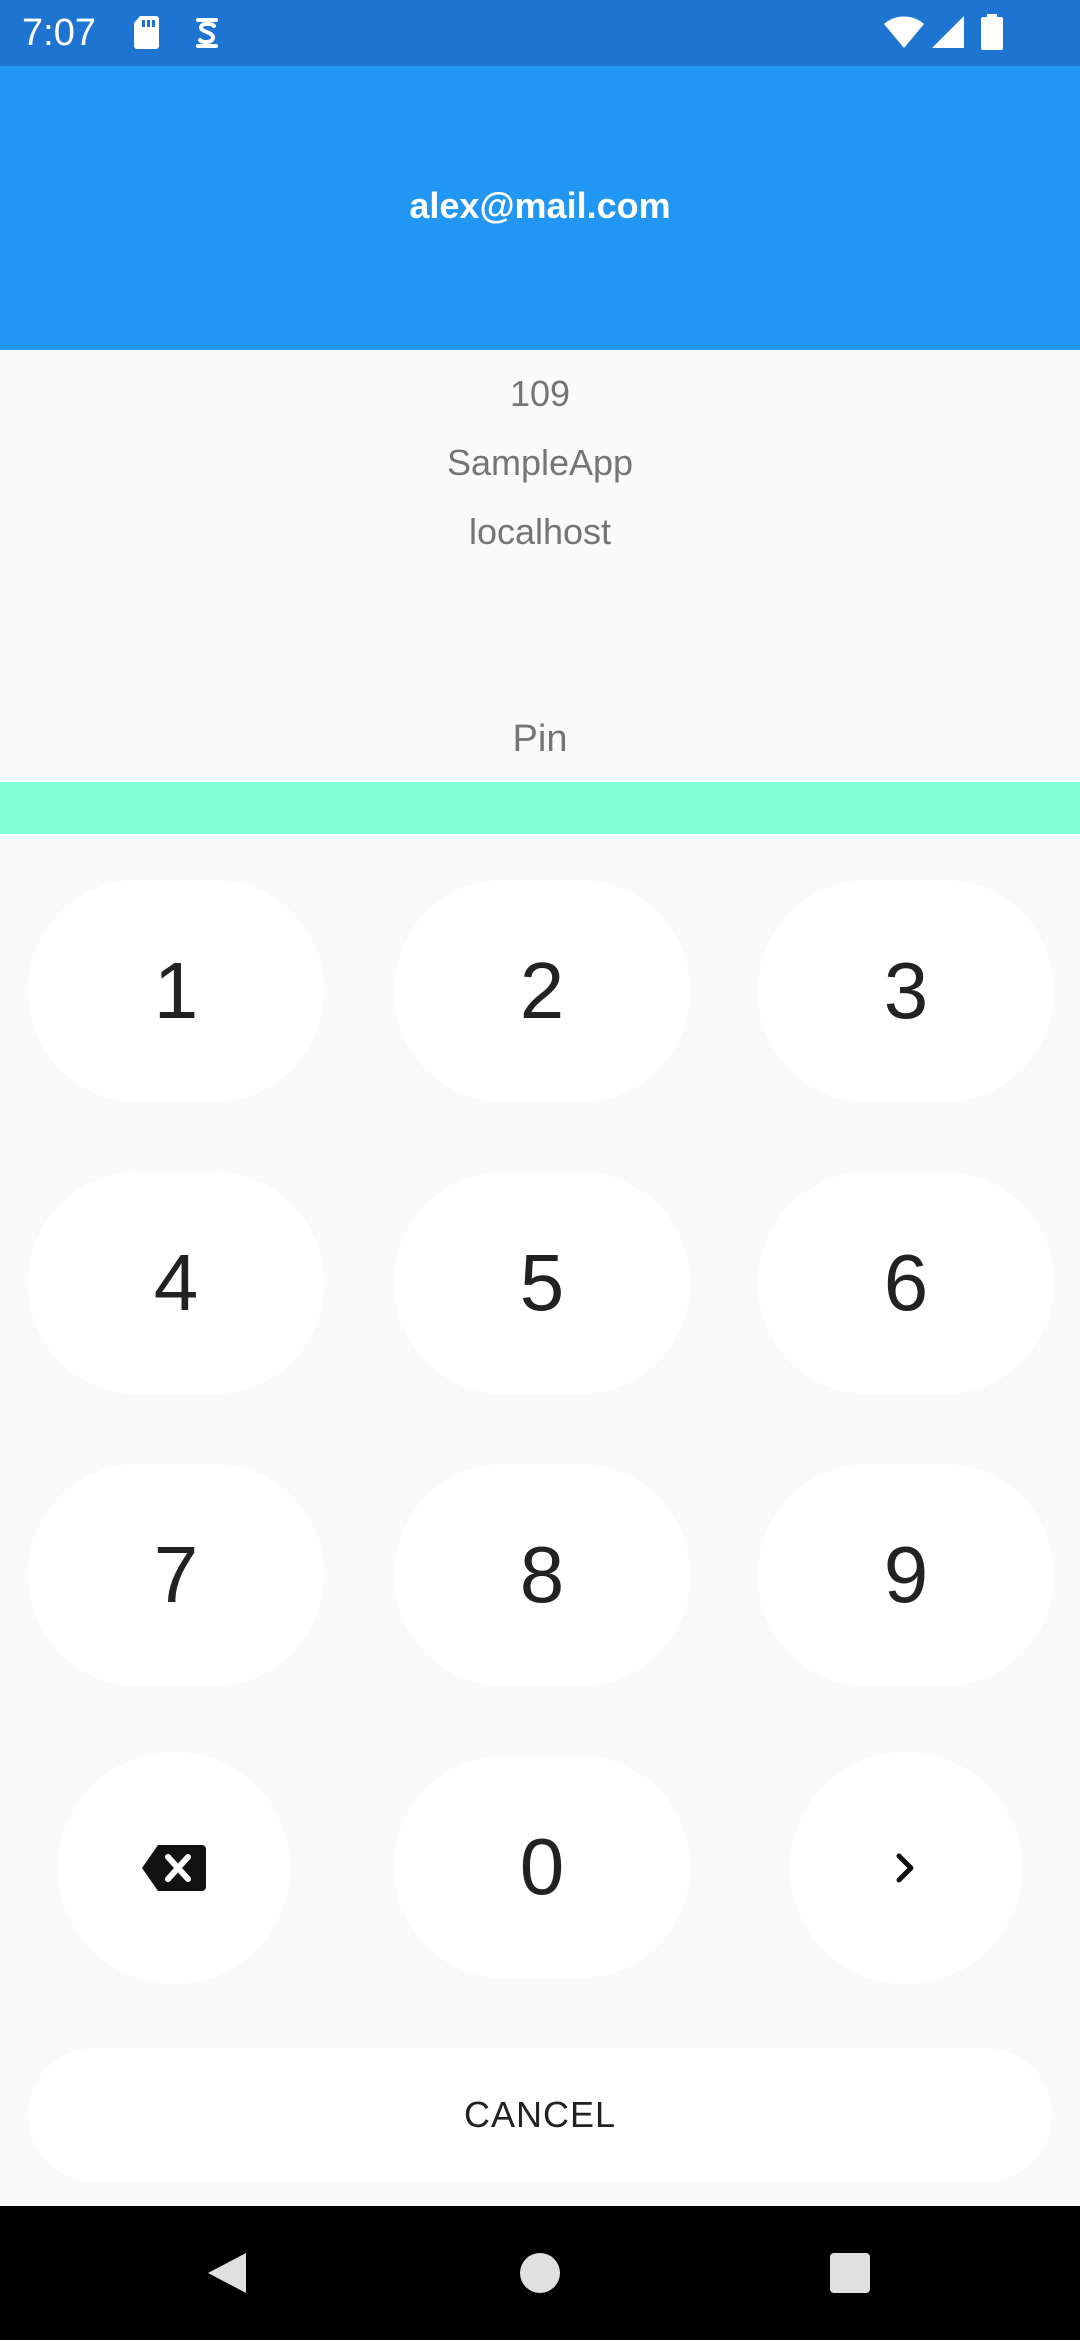 Image resolution: width=1080 pixels, height=2340 pixels. Describe the element at coordinates (540, 33) in the screenshot. I see `status-bar: 7:07` at that location.